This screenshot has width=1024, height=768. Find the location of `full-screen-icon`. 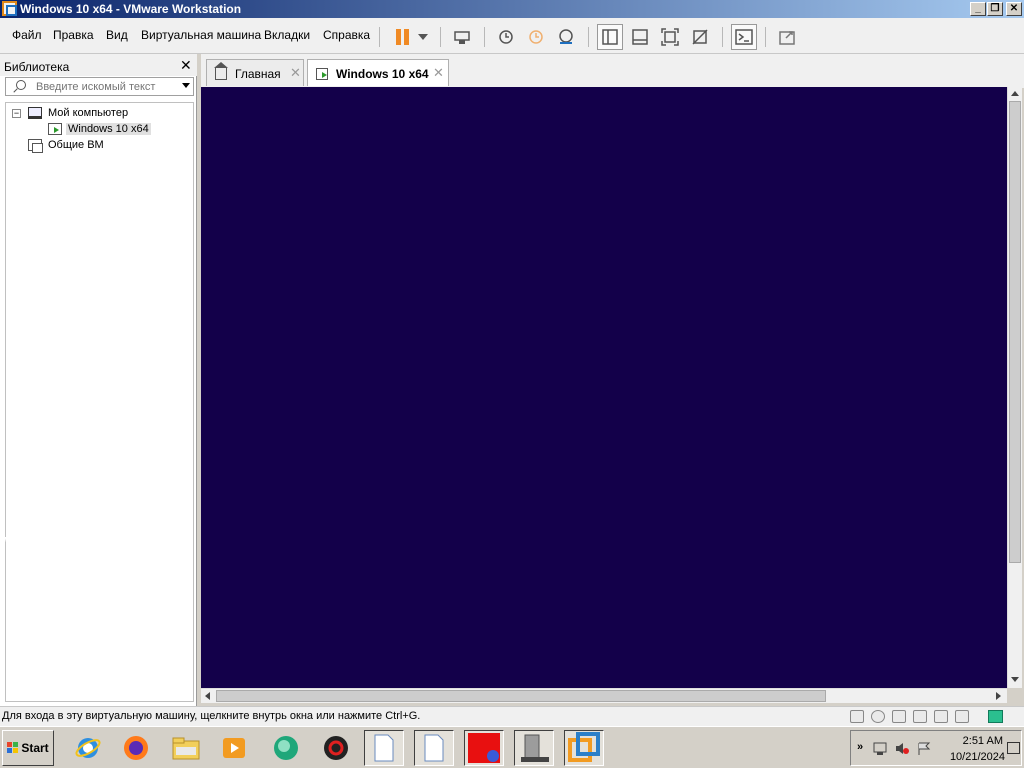

full-screen-icon is located at coordinates (670, 37).